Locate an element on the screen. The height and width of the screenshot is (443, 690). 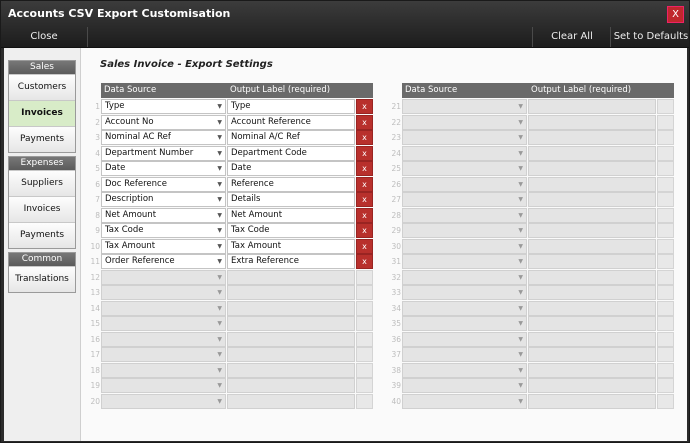
output-label-input: Tax Amount is located at coordinates (291, 246).